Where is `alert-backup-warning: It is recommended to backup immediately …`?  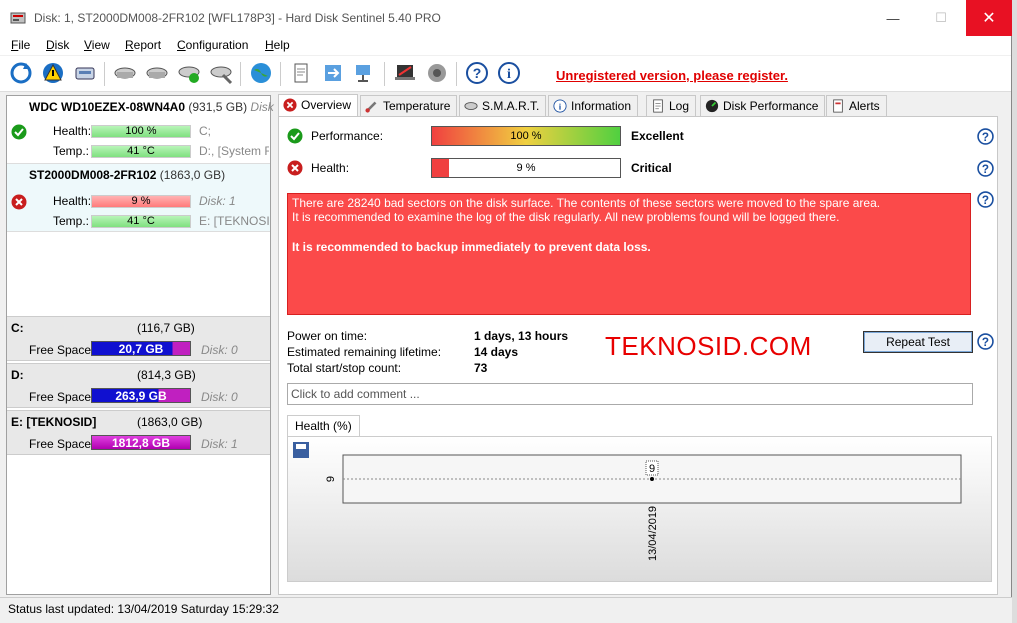 alert-backup-warning: It is recommended to backup immediately … is located at coordinates (471, 247).